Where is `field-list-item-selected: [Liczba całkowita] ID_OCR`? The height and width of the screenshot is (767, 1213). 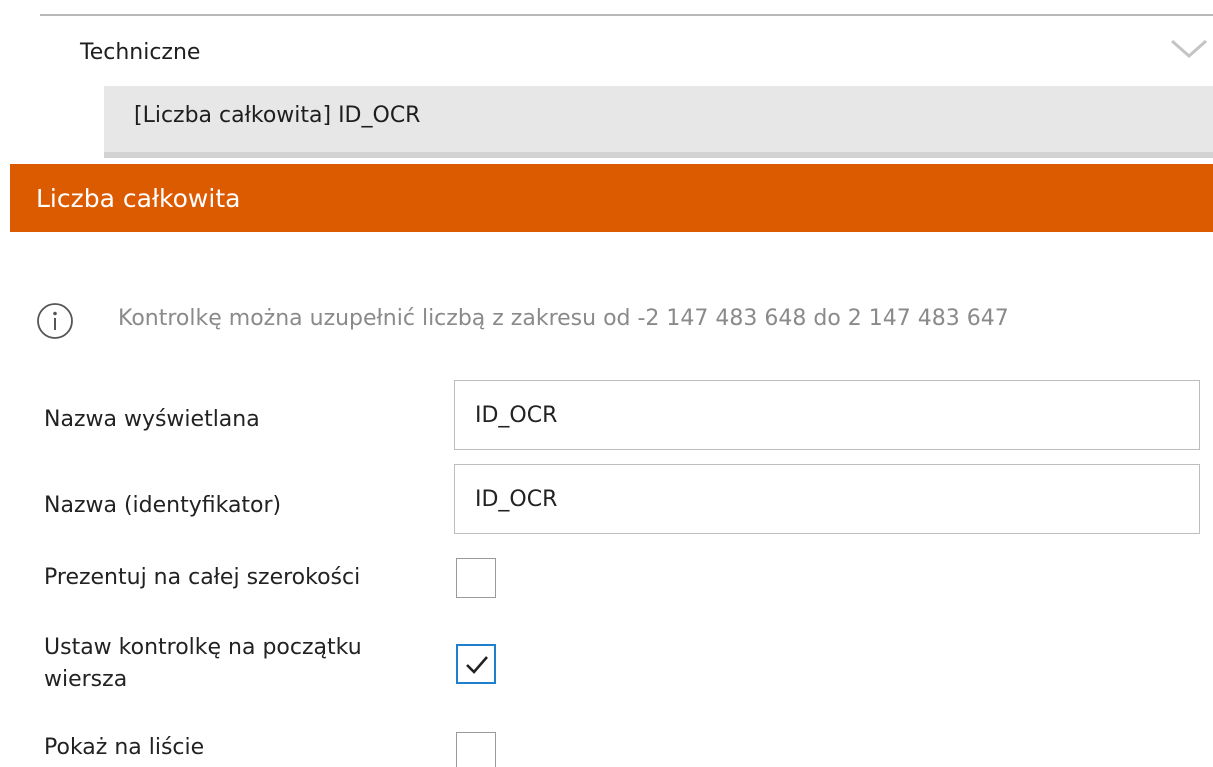
field-list-item-selected: [Liczba całkowita] ID_OCR is located at coordinates (658, 122).